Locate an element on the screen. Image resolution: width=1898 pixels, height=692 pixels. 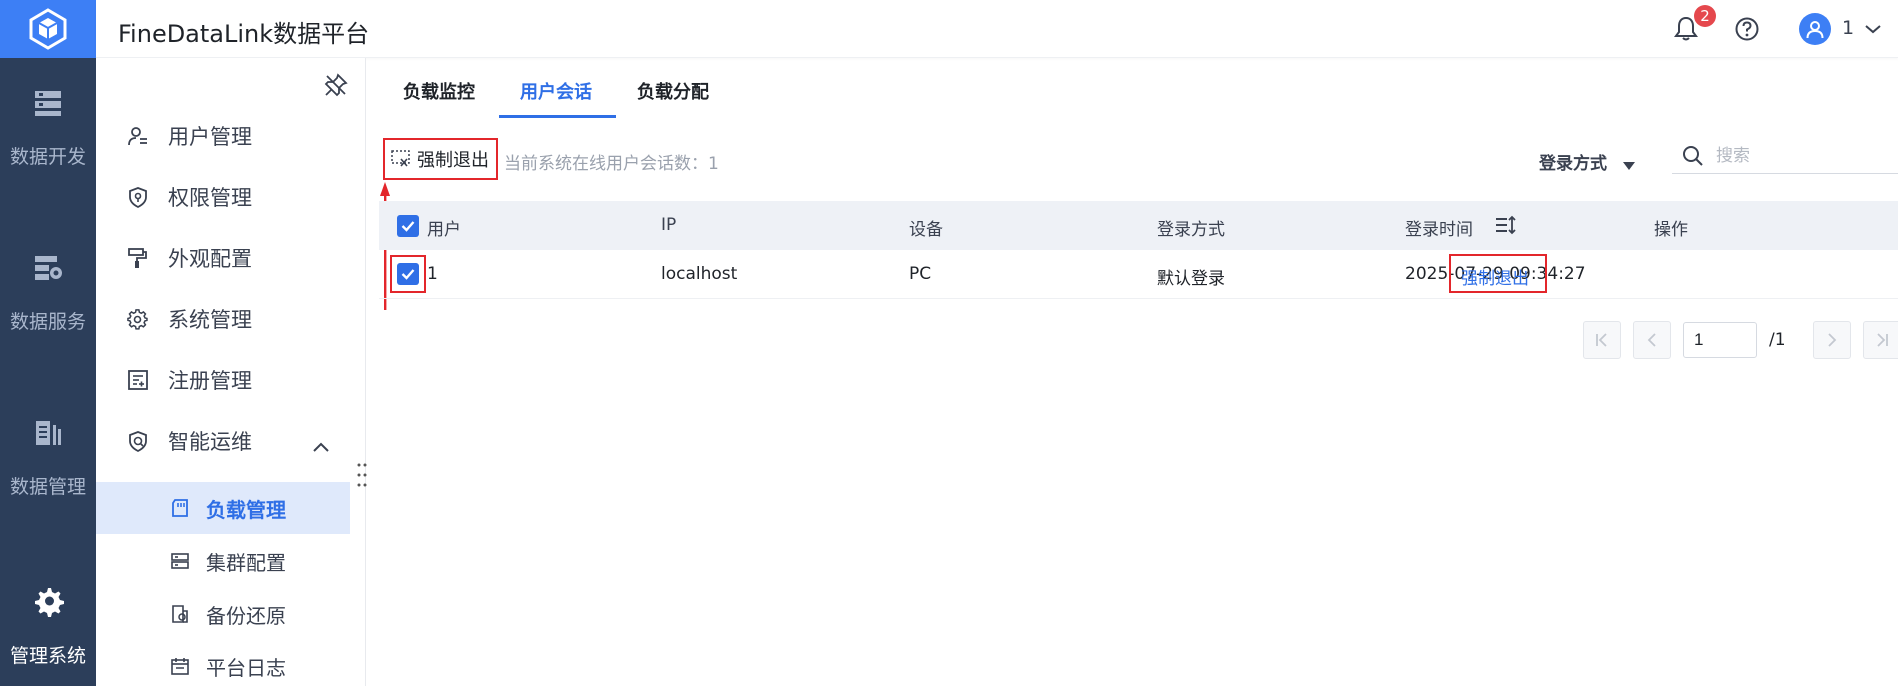
register-icon is located at coordinates (138, 380).